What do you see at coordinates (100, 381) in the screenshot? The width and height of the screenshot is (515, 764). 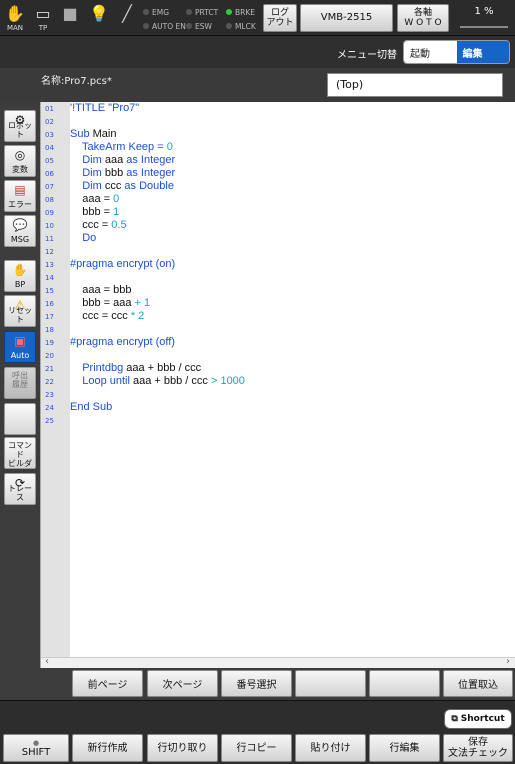 I see `code-keyword: Loop until` at bounding box center [100, 381].